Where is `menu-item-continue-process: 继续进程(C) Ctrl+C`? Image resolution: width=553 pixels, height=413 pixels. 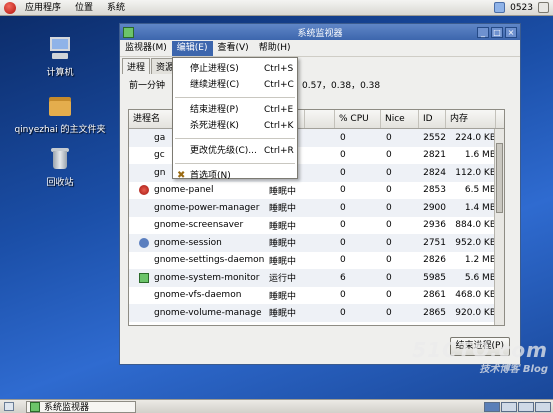 menu-item-continue-process: 继续进程(C) Ctrl+C is located at coordinates (235, 85).